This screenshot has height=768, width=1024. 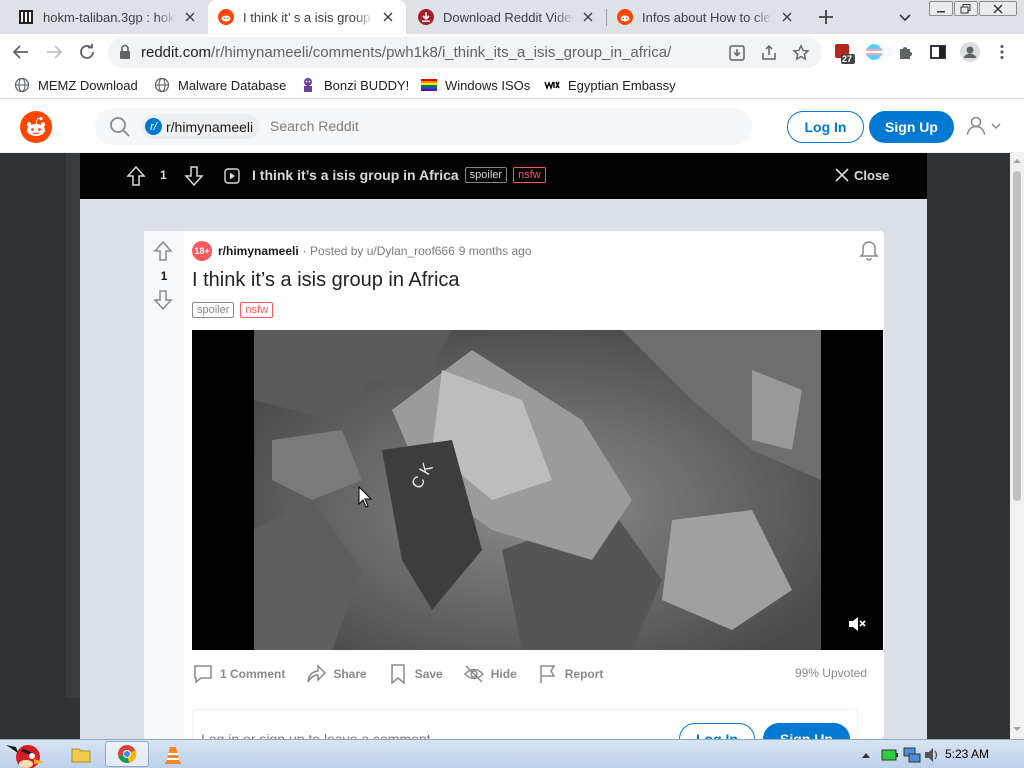 I want to click on flag-icon, so click(x=548, y=674).